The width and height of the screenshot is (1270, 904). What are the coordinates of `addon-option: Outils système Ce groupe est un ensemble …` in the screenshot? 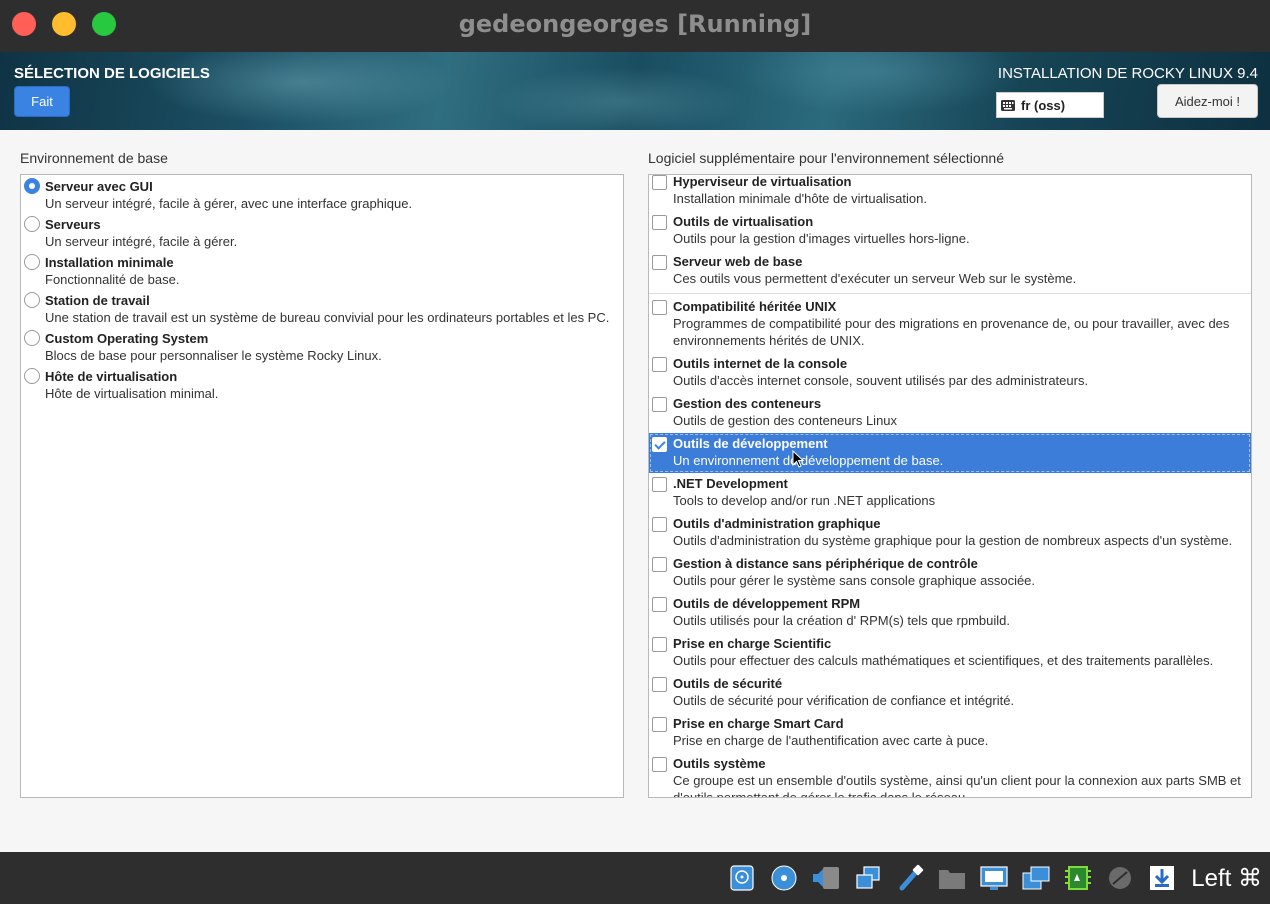 It's located at (950, 775).